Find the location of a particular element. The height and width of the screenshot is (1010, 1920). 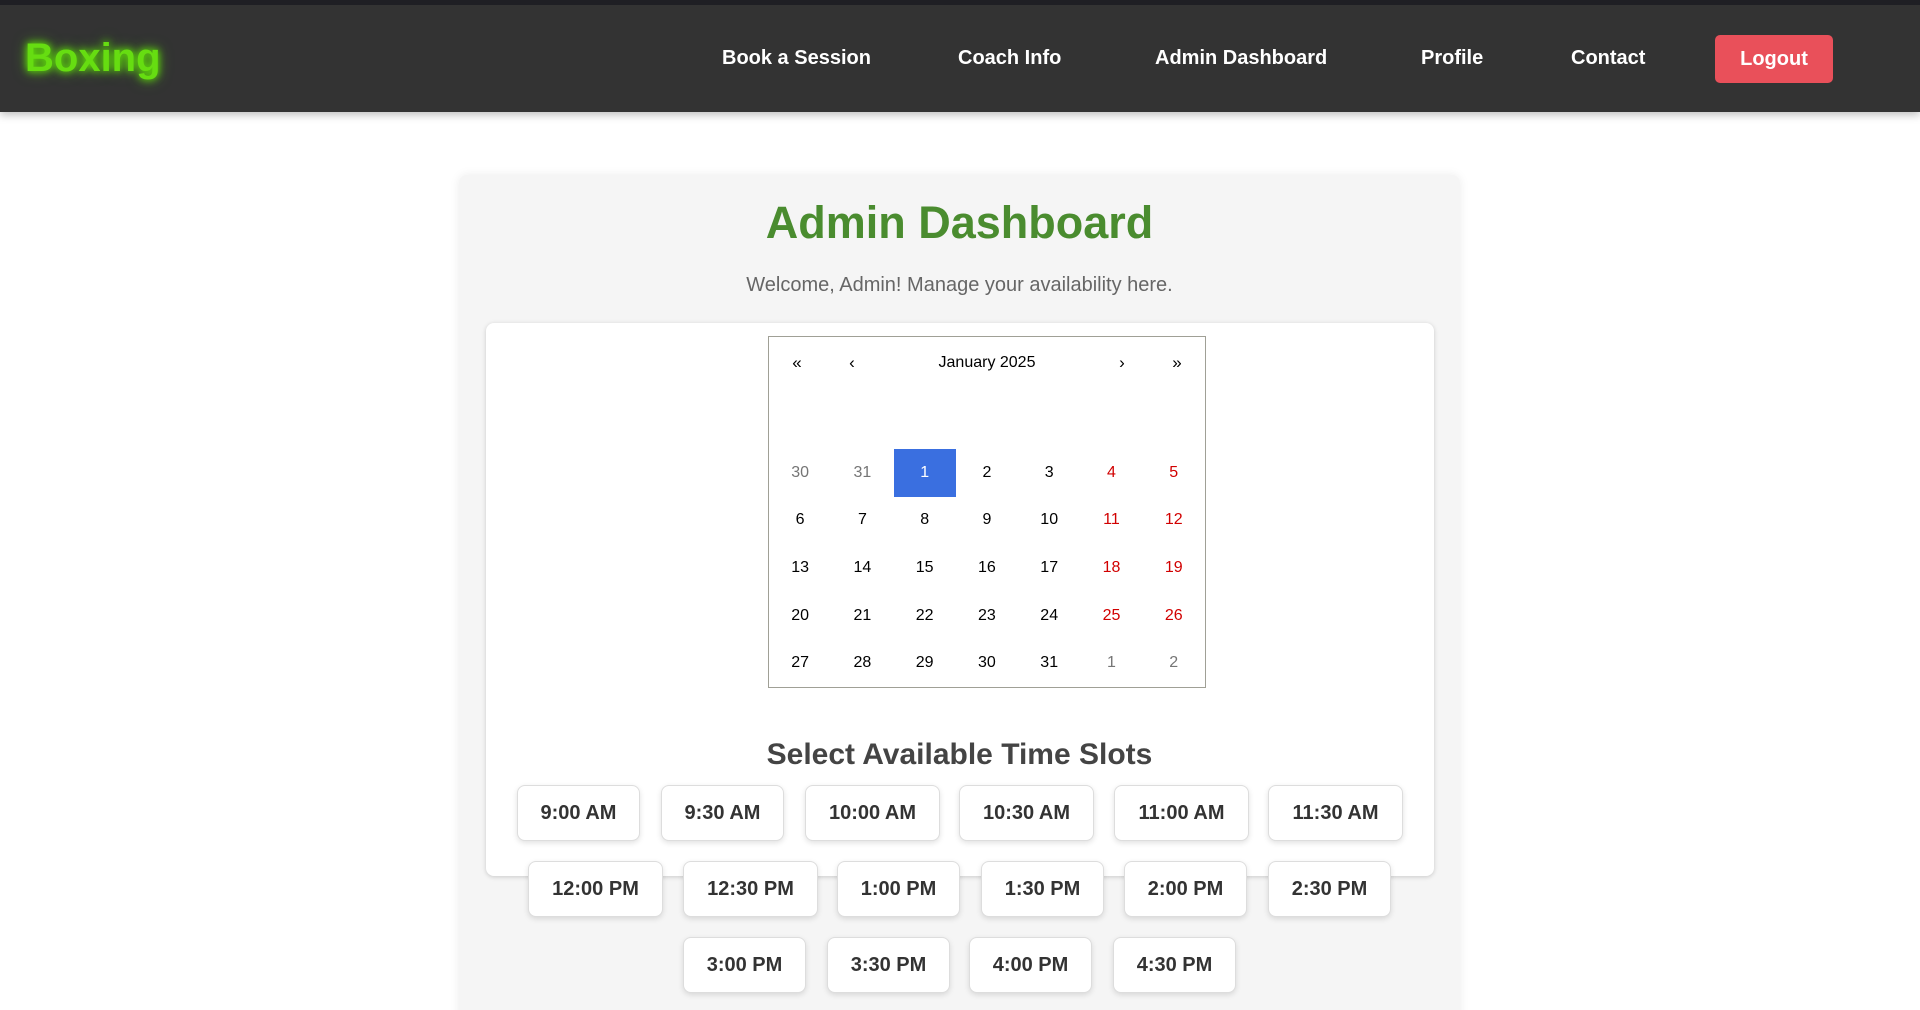

calendar-month-label: January 2025 is located at coordinates (987, 363).